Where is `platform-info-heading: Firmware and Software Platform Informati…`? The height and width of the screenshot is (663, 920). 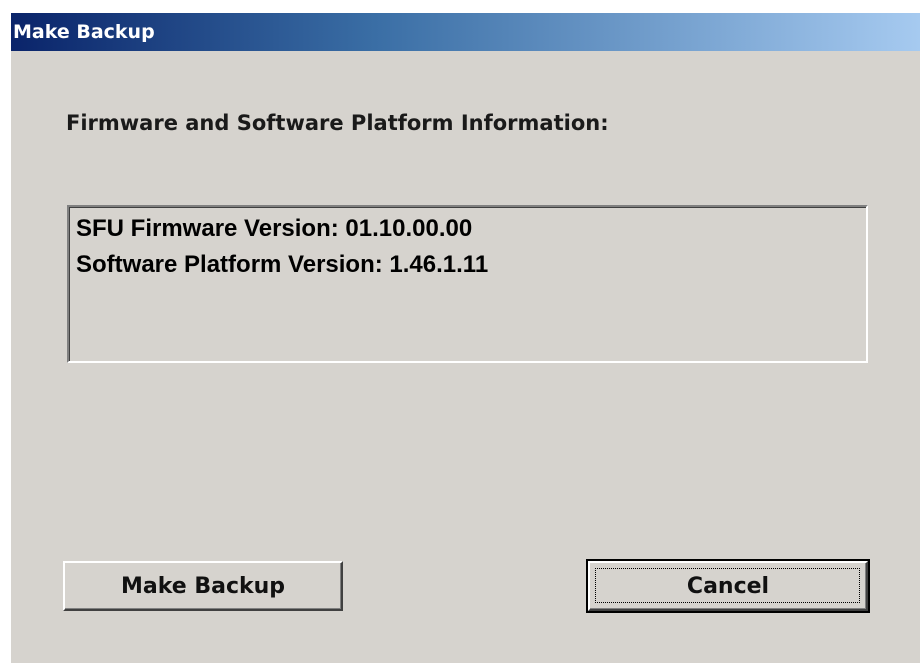 platform-info-heading: Firmware and Software Platform Informati… is located at coordinates (337, 123).